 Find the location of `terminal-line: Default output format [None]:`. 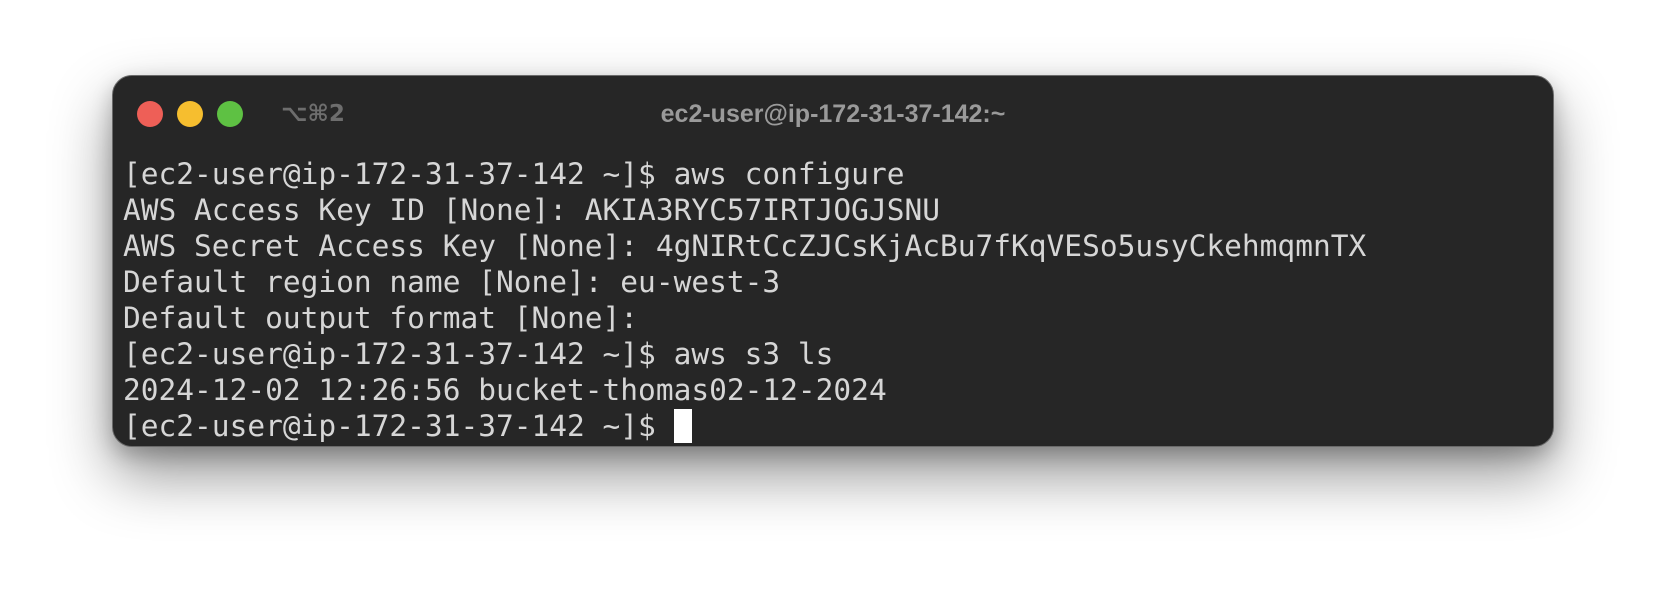

terminal-line: Default output format [None]: is located at coordinates (381, 318).